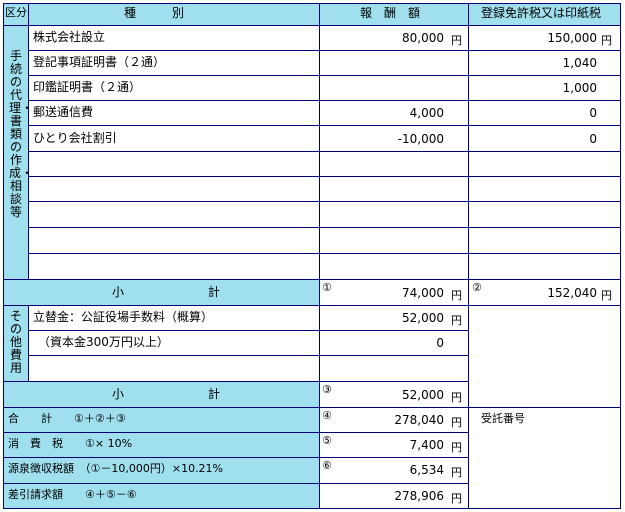  Describe the element at coordinates (87, 87) in the screenshot. I see `row3-item: 印鑑証明書（２通）` at that location.